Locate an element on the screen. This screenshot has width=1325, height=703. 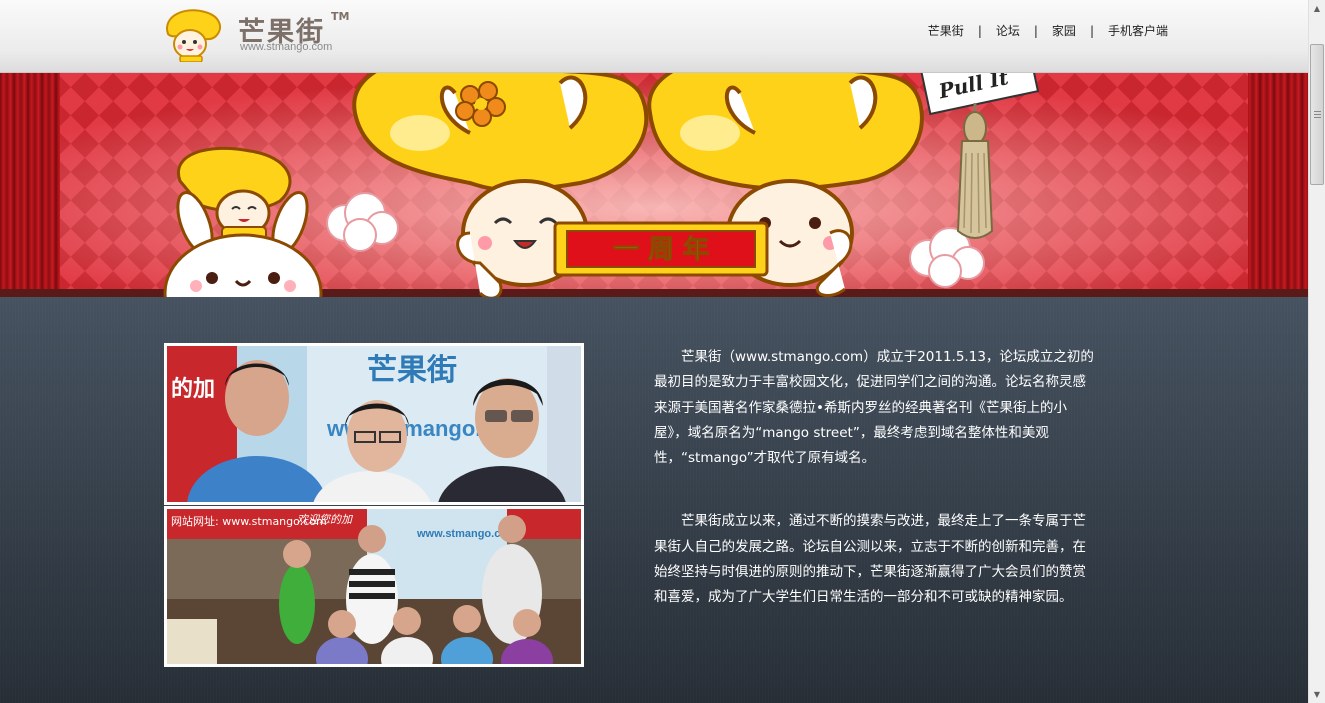
team-photo-top-image: 芒果街 www.stmango.com 的加 is located at coordinates (374, 424).